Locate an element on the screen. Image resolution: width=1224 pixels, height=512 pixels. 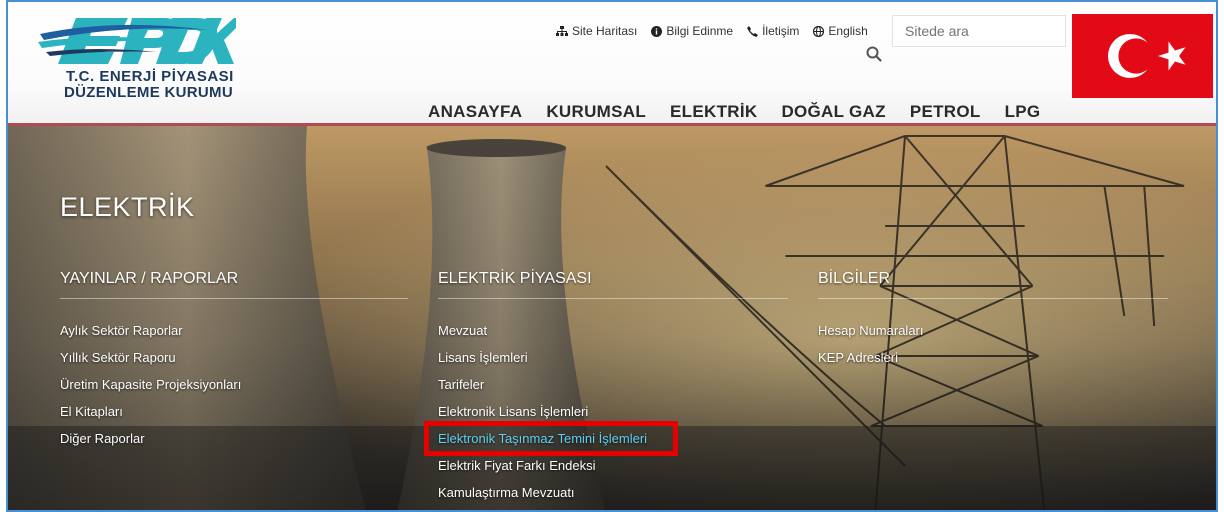
contact-link: İletişim is located at coordinates (773, 31).